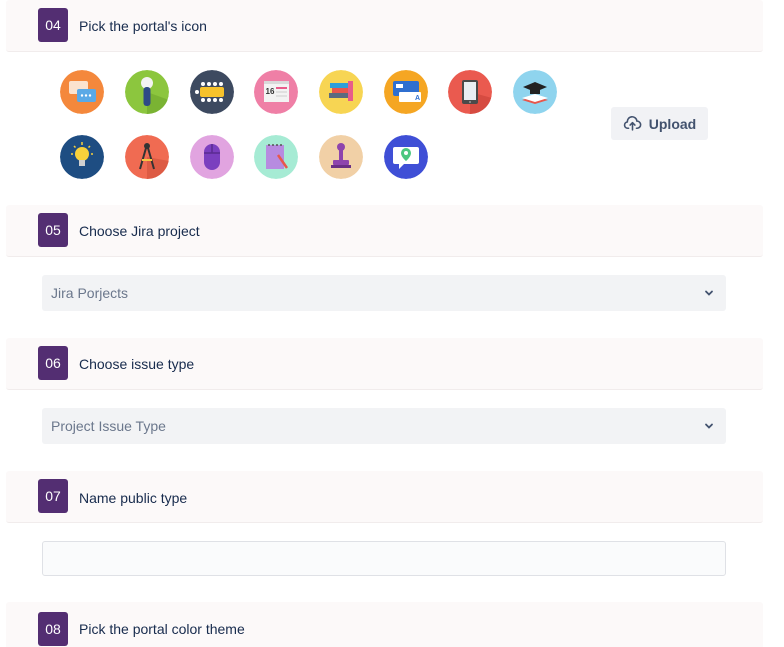 This screenshot has height=647, width=784. What do you see at coordinates (212, 92) in the screenshot?
I see `conference-table-icon` at bounding box center [212, 92].